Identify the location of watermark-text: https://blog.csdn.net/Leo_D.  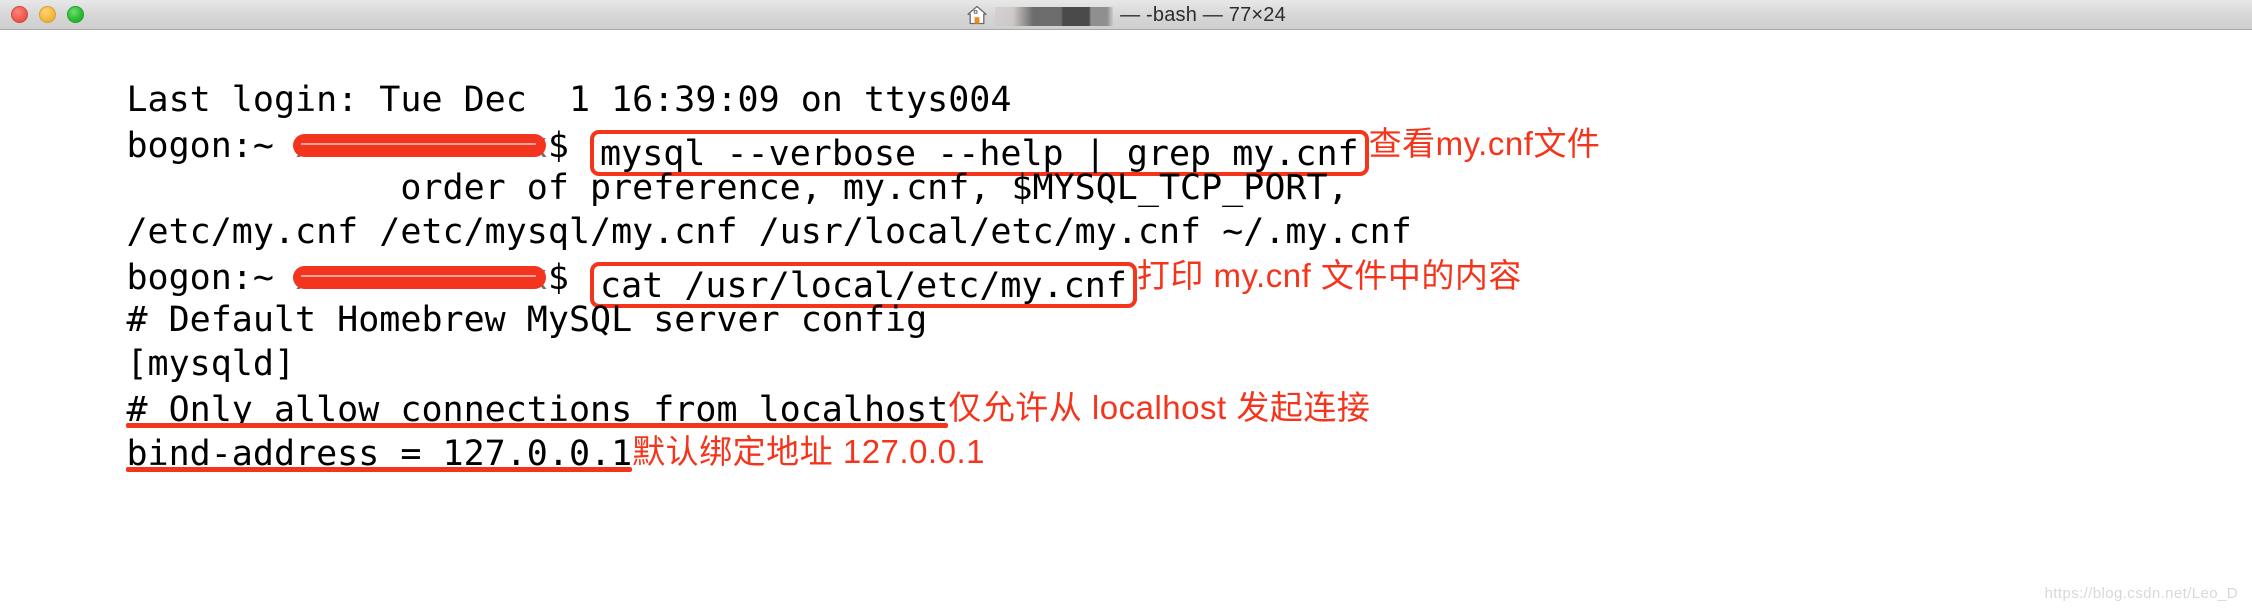
(2141, 593).